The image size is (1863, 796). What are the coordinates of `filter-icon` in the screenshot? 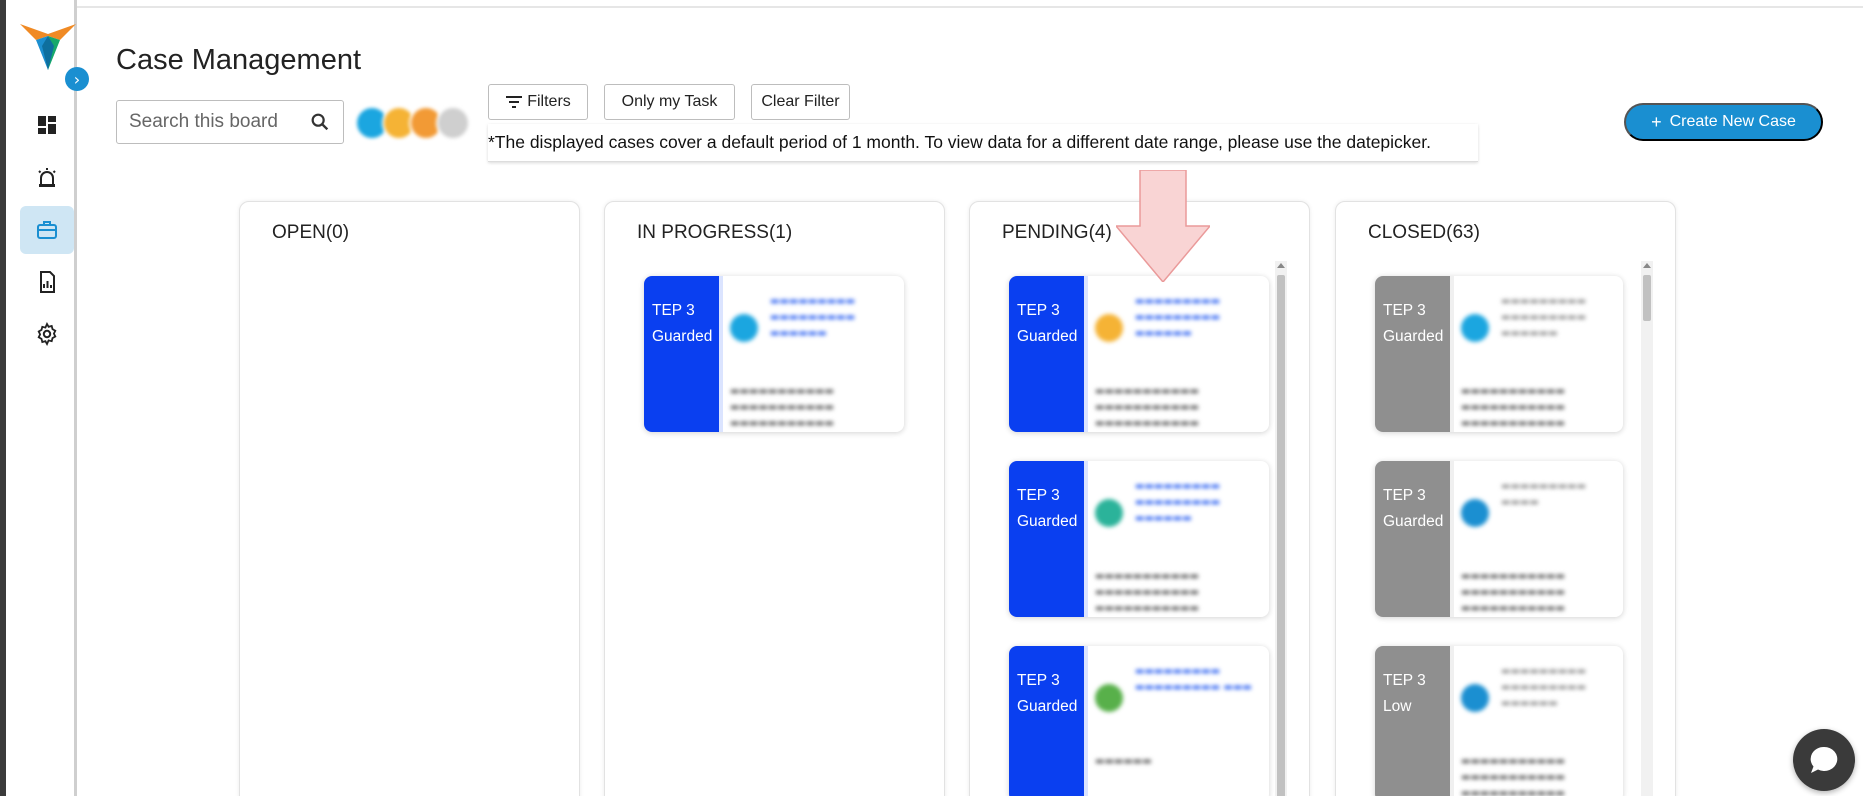 It's located at (514, 102).